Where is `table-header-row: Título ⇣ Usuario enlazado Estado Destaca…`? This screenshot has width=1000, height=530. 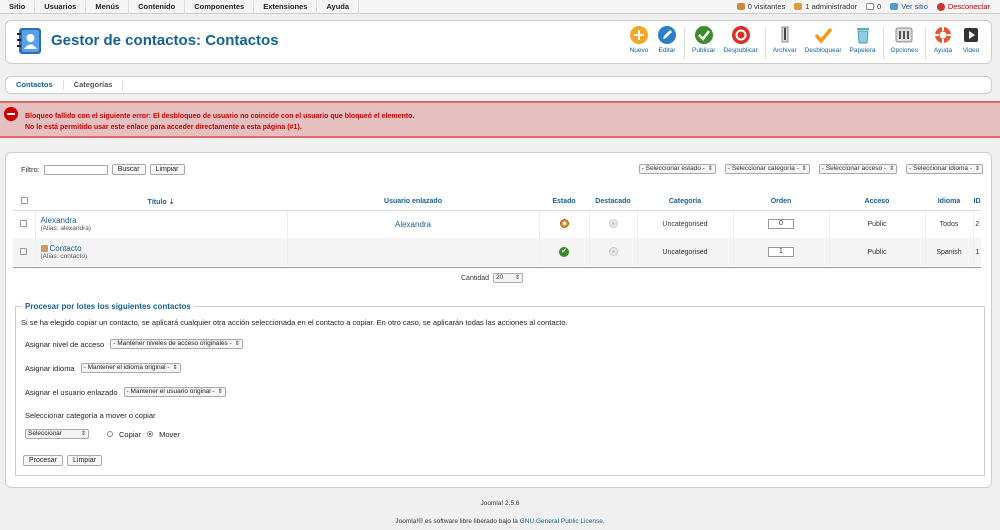
table-header-row: Título ⇣ Usuario enlazado Estado Destaca… is located at coordinates (497, 202).